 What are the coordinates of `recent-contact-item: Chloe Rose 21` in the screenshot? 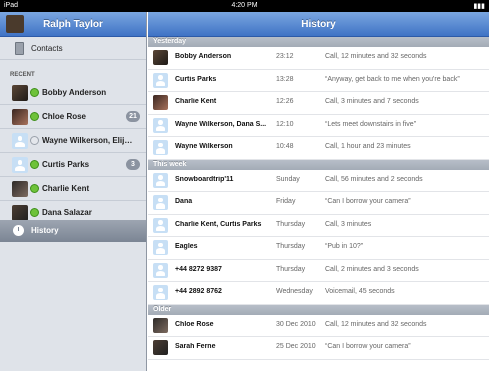 It's located at (73, 117).